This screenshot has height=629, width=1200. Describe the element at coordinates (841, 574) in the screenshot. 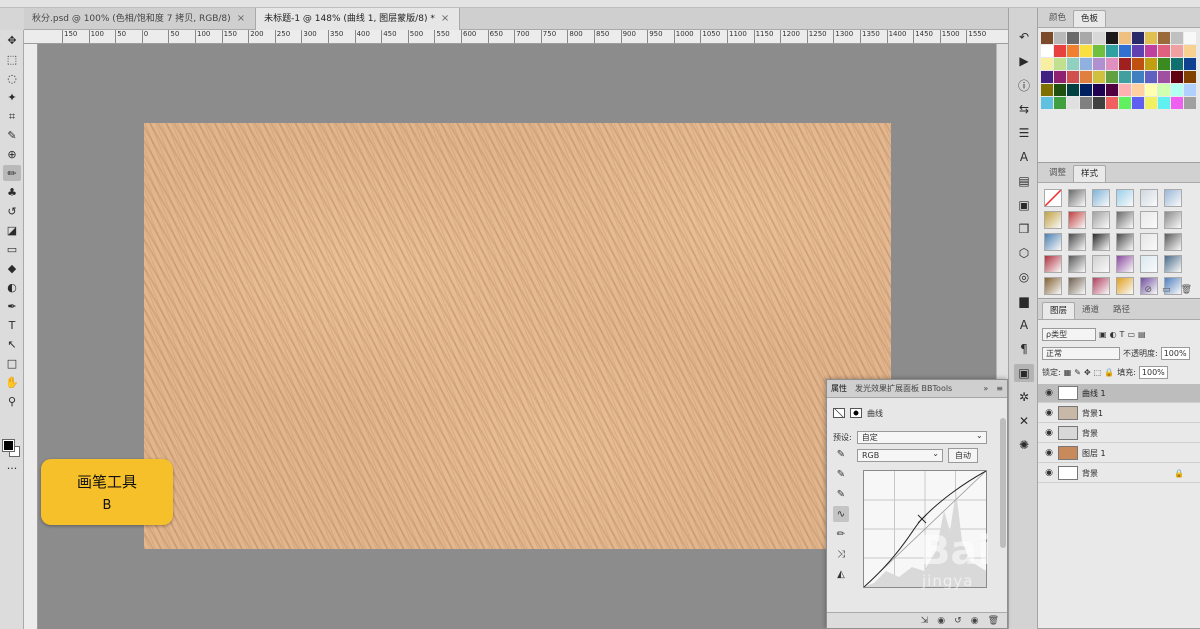

I see `clipping-icon: ◭` at that location.